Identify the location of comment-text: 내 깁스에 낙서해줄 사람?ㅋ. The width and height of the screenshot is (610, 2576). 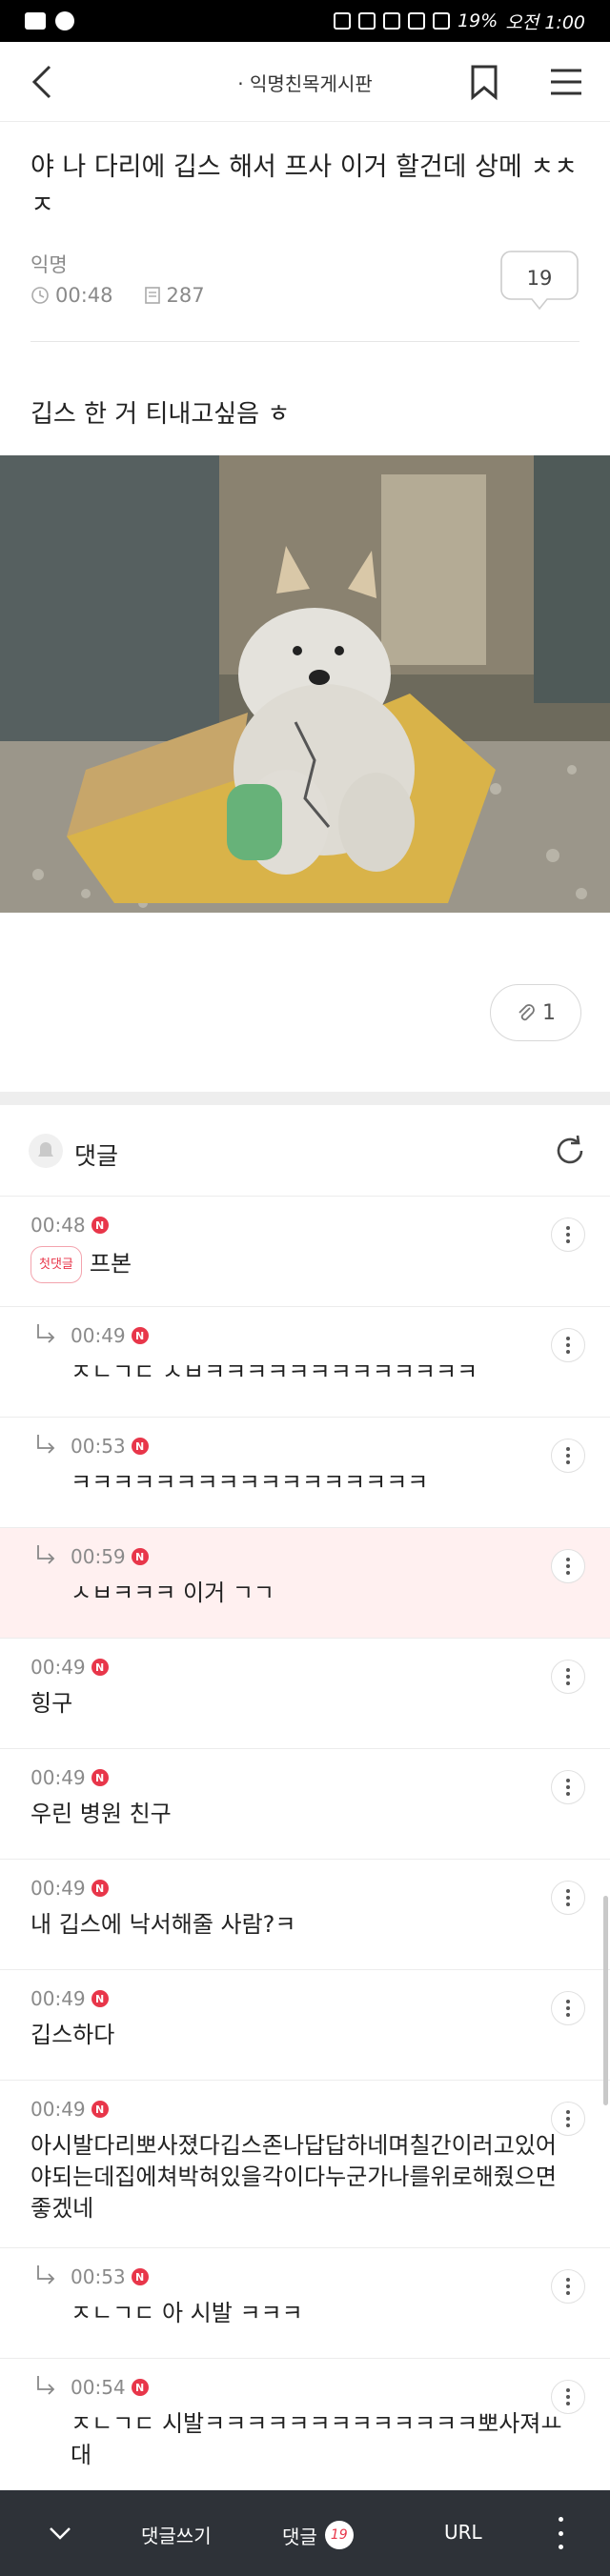
(163, 1925).